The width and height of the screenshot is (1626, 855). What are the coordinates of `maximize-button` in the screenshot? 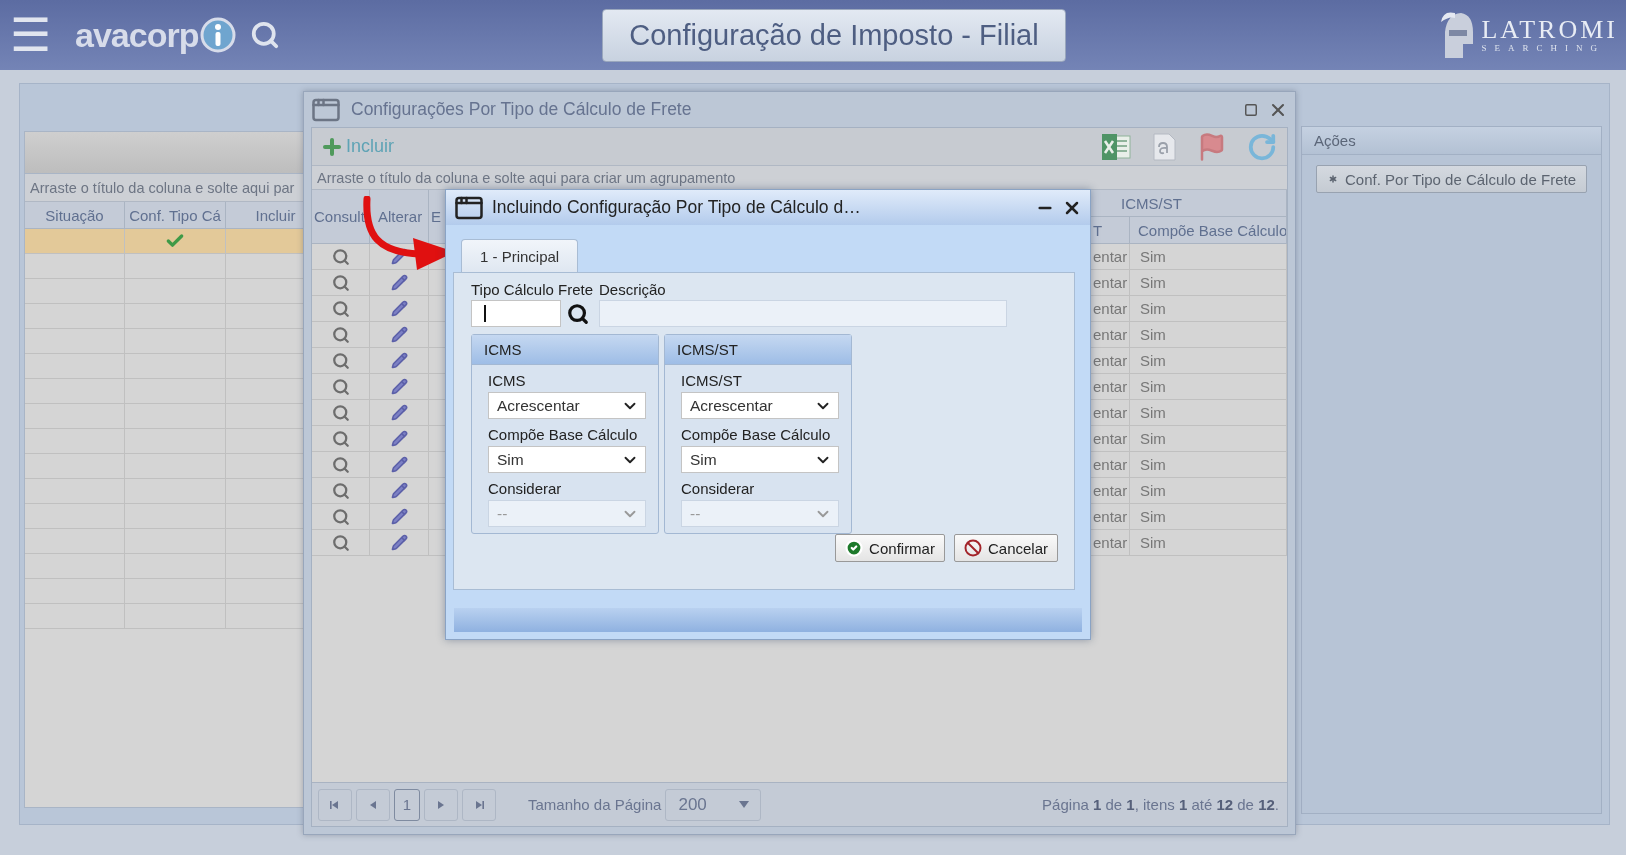 It's located at (1251, 109).